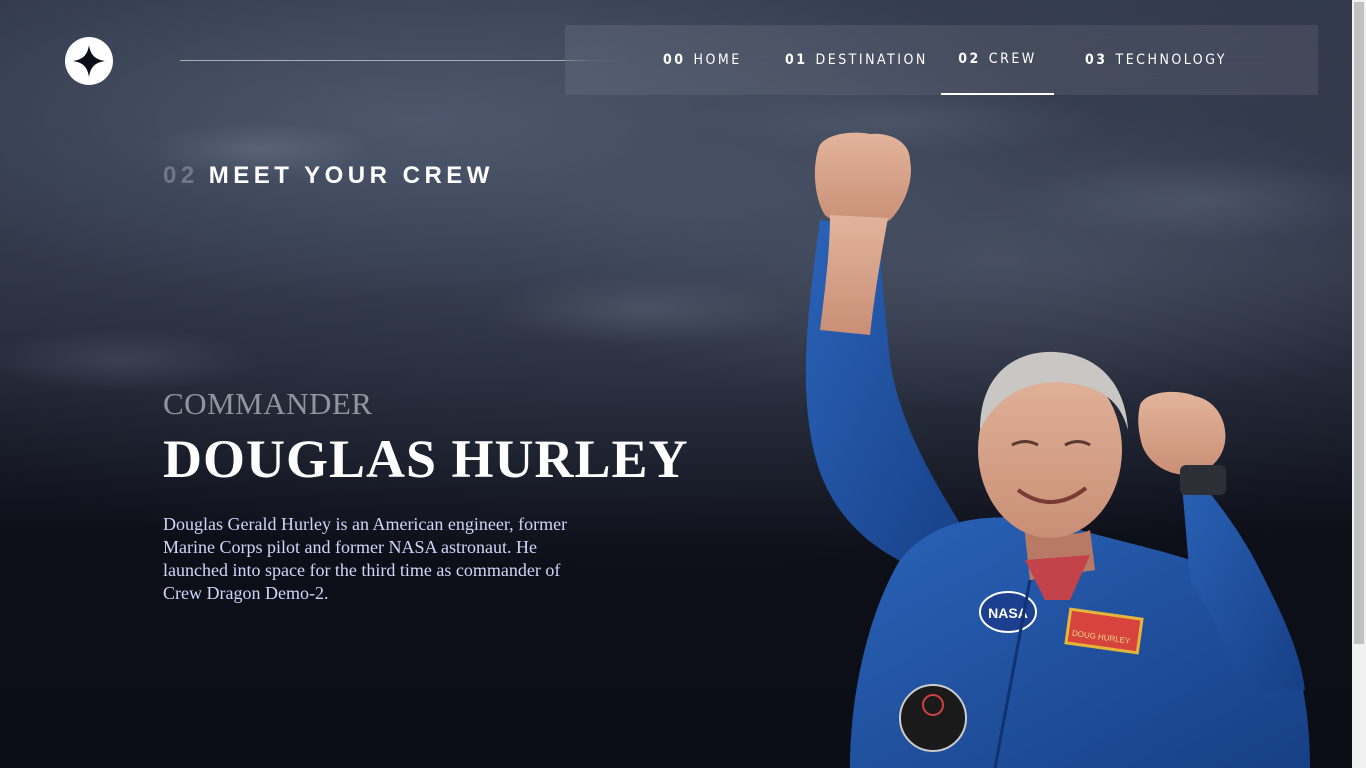 The width and height of the screenshot is (1366, 768). Describe the element at coordinates (351, 175) in the screenshot. I see `page-heading-text: MEET YOUR CREW` at that location.